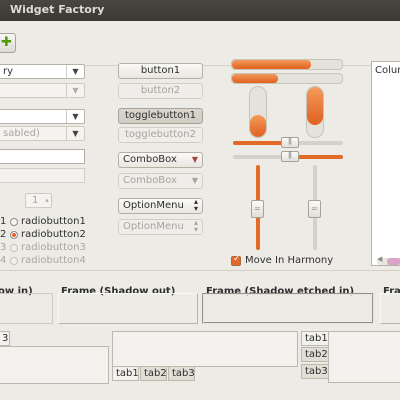 This screenshot has width=400, height=400. Describe the element at coordinates (393, 261) in the screenshot. I see `scrollbar-thumb` at that location.